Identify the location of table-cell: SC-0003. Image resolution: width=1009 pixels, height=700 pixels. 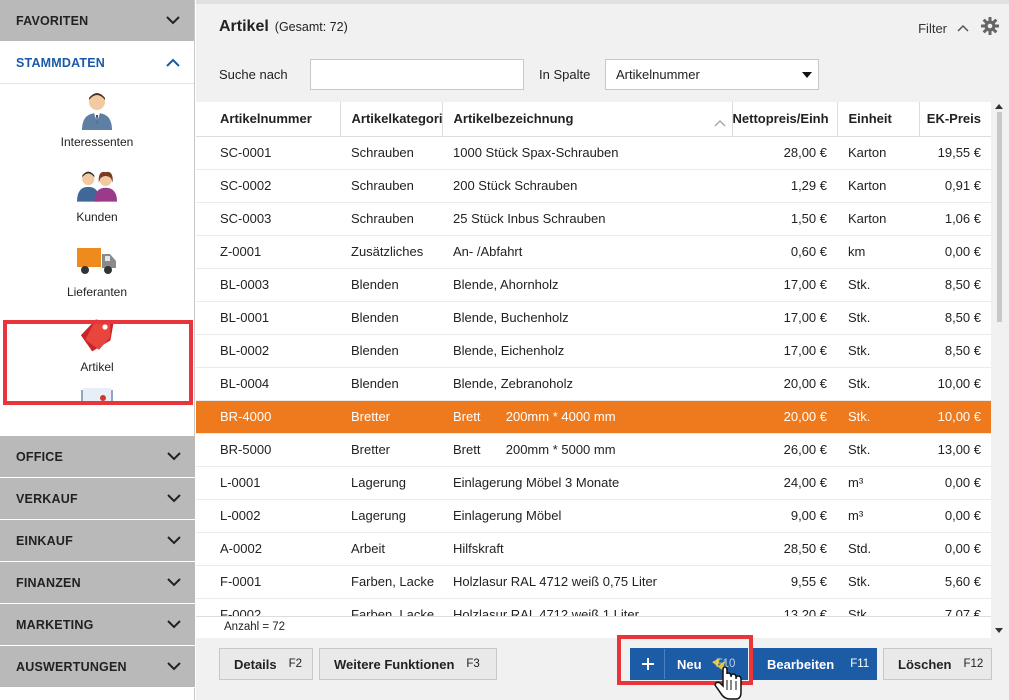
(268, 219).